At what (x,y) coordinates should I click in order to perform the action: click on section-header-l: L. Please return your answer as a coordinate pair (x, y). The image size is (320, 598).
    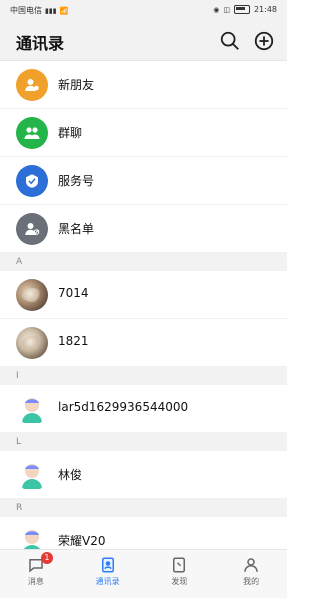
    Looking at the image, I should click on (143, 442).